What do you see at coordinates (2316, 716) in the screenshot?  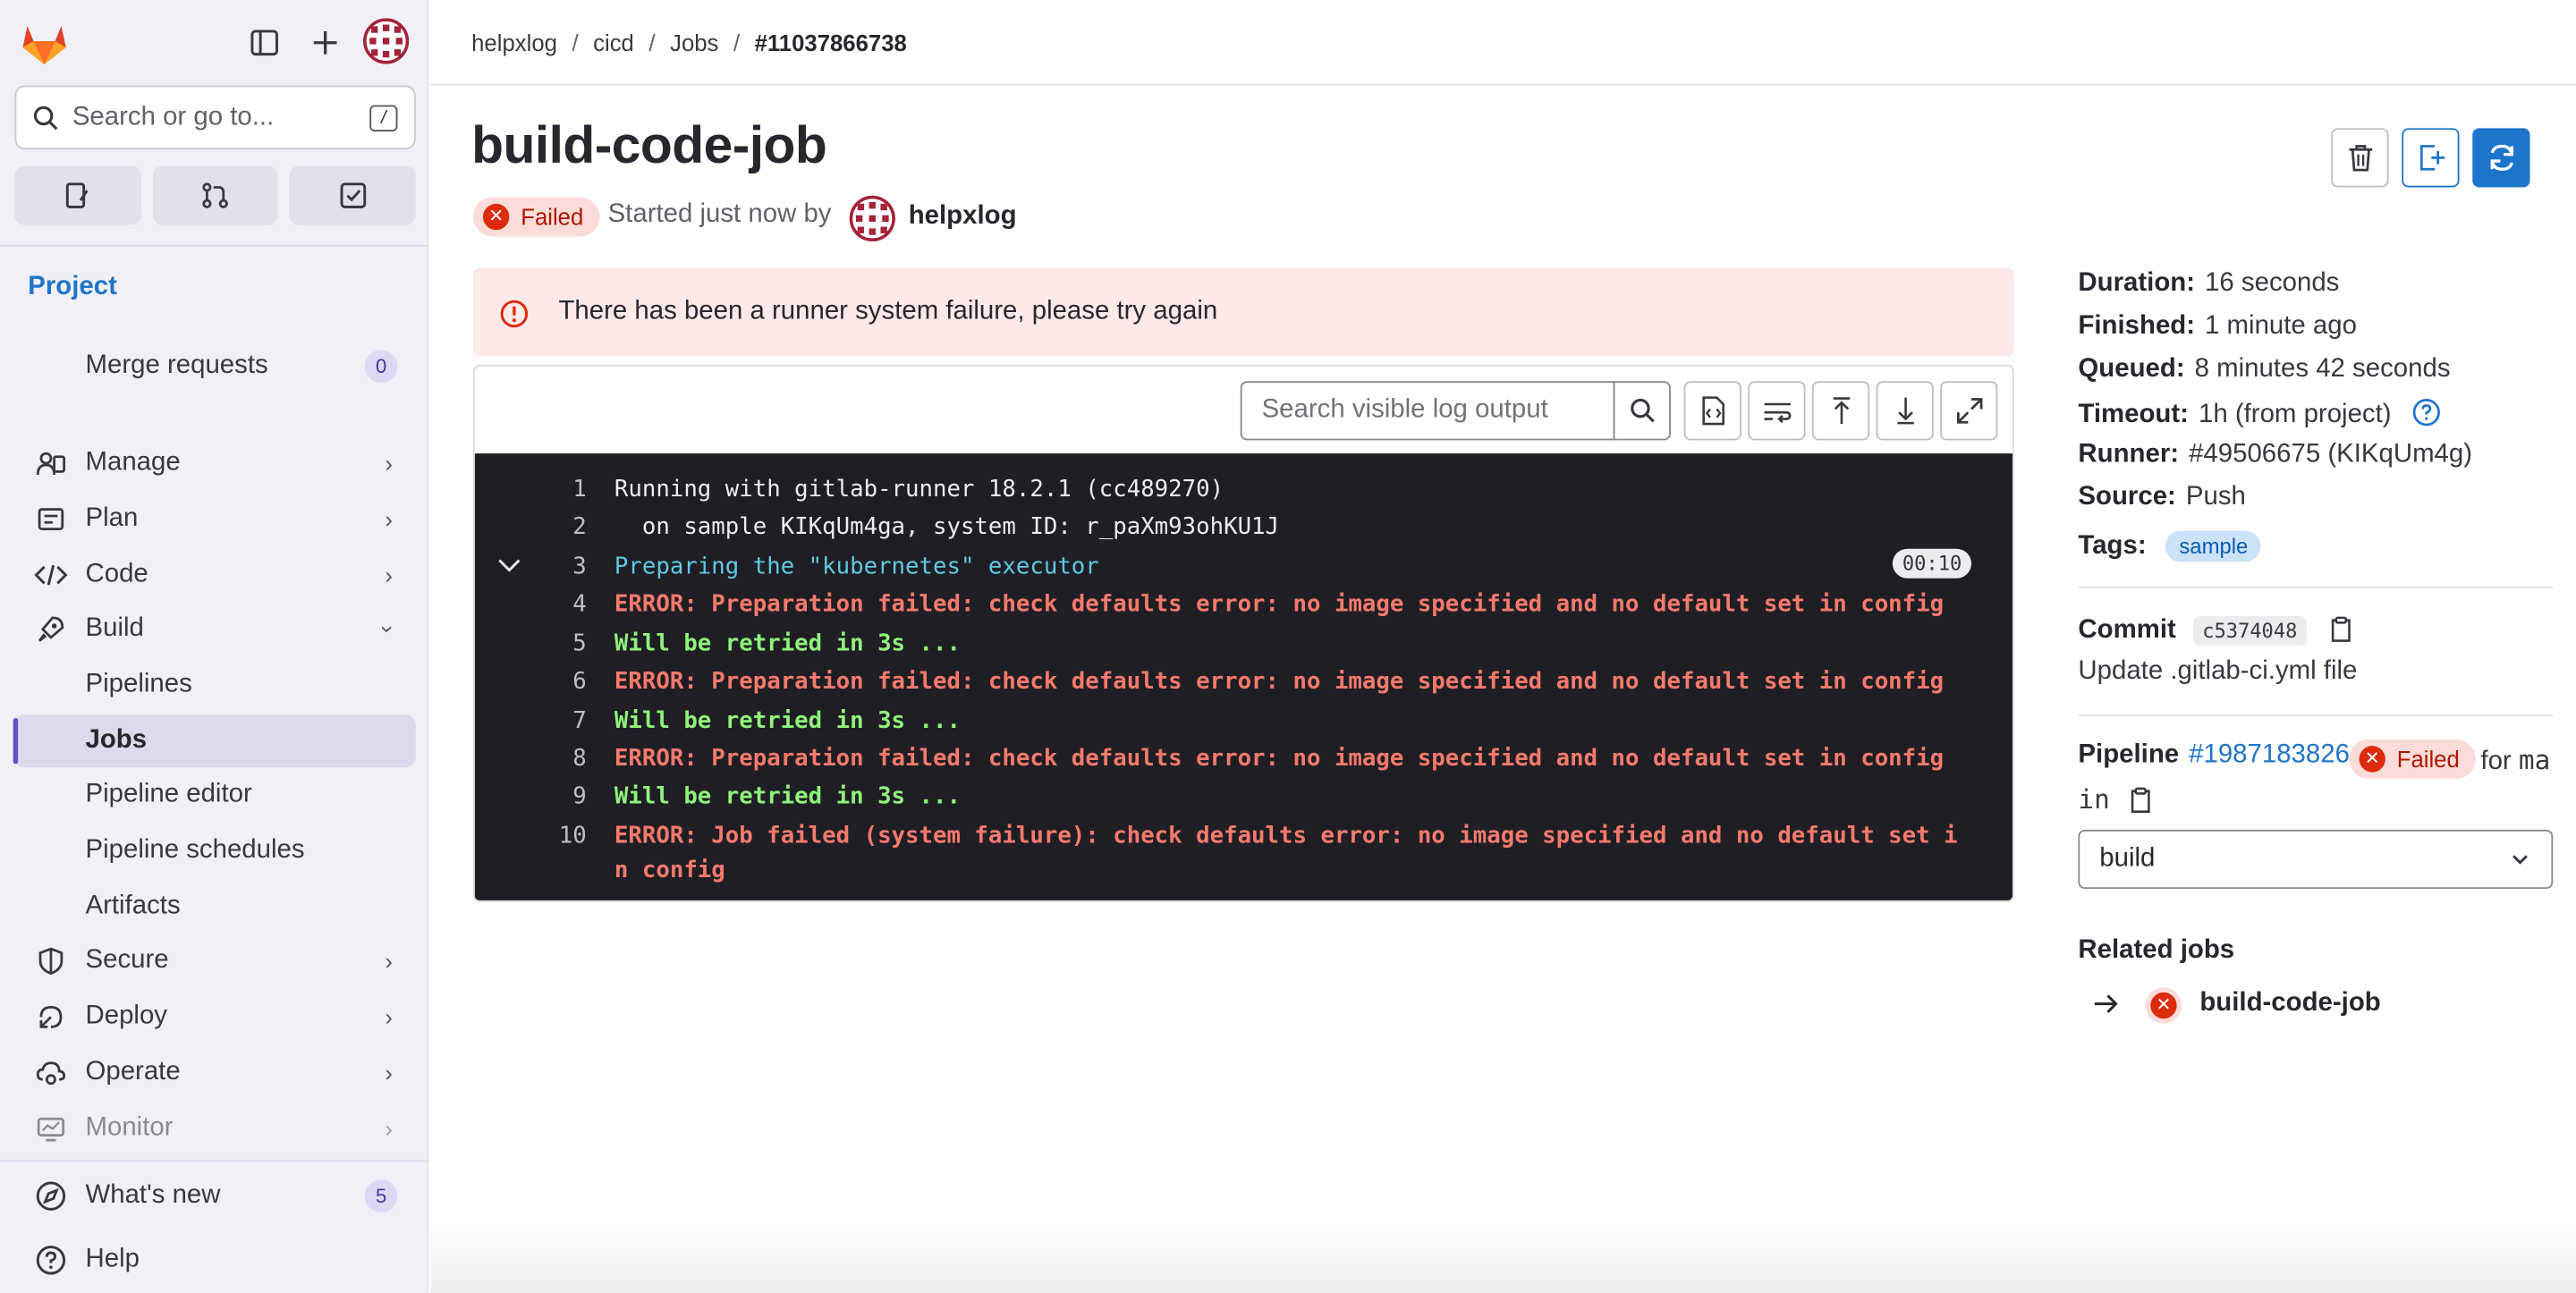 I see `details-divider` at bounding box center [2316, 716].